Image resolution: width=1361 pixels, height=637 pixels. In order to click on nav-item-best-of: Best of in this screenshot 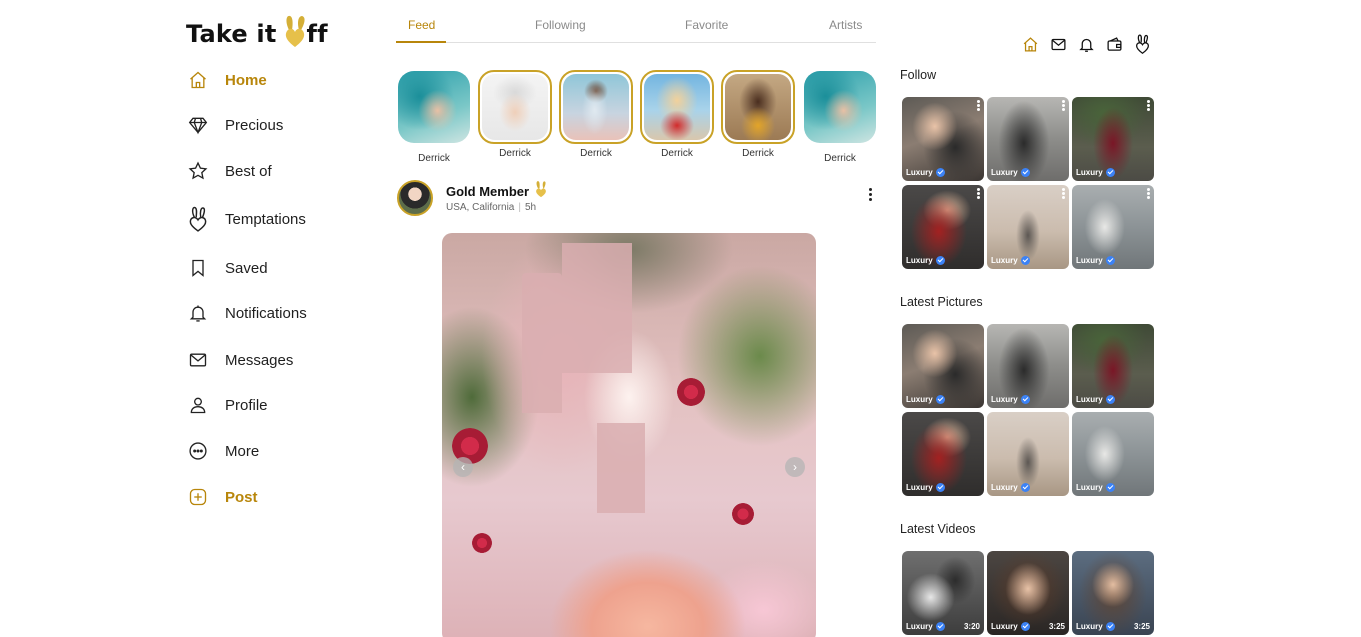, I will do `click(281, 171)`.